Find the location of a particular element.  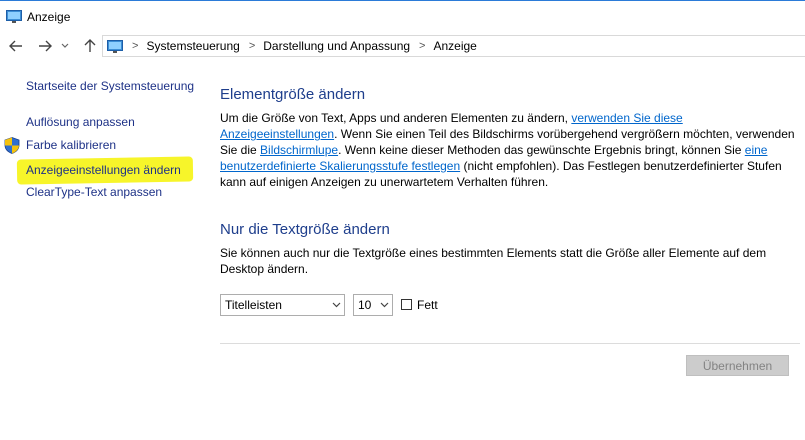

forward-button is located at coordinates (45, 46).